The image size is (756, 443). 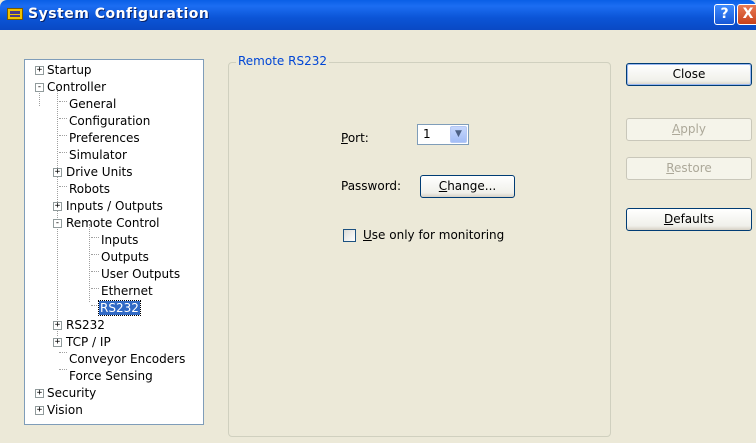 I want to click on port-value: 1, so click(x=427, y=134).